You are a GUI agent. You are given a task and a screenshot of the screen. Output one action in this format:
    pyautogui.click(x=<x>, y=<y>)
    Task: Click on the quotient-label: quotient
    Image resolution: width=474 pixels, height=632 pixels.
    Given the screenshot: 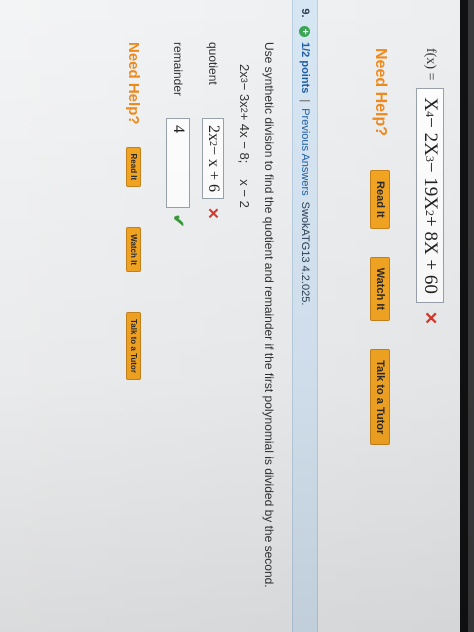 What is the action you would take?
    pyautogui.click(x=213, y=63)
    